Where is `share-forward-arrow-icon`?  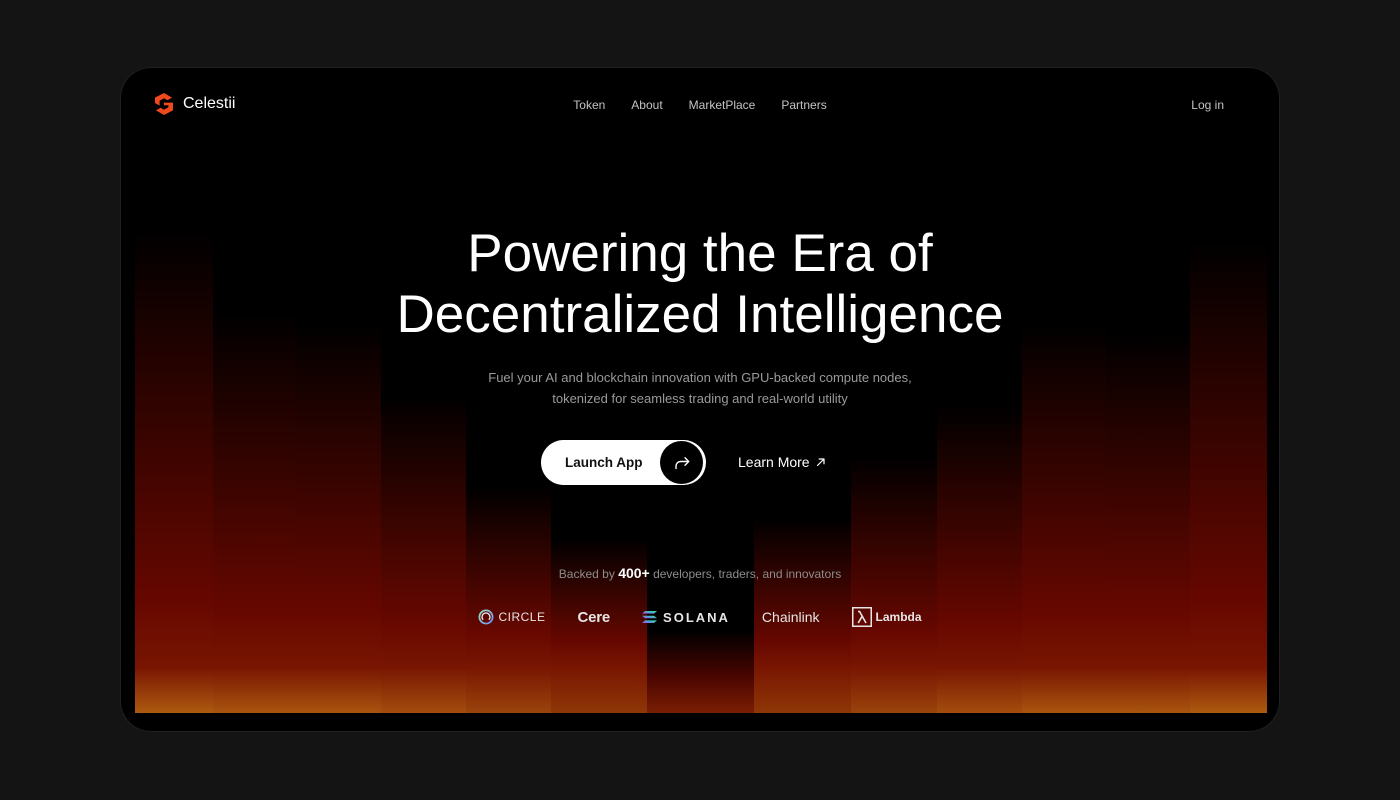
share-forward-arrow-icon is located at coordinates (681, 462).